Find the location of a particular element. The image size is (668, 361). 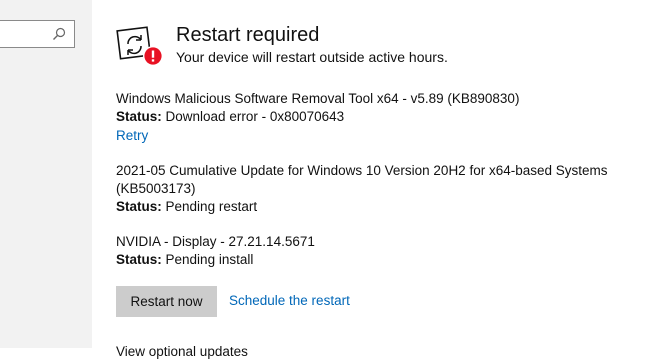

view-optional-updates-link: View optional updates is located at coordinates (182, 352).